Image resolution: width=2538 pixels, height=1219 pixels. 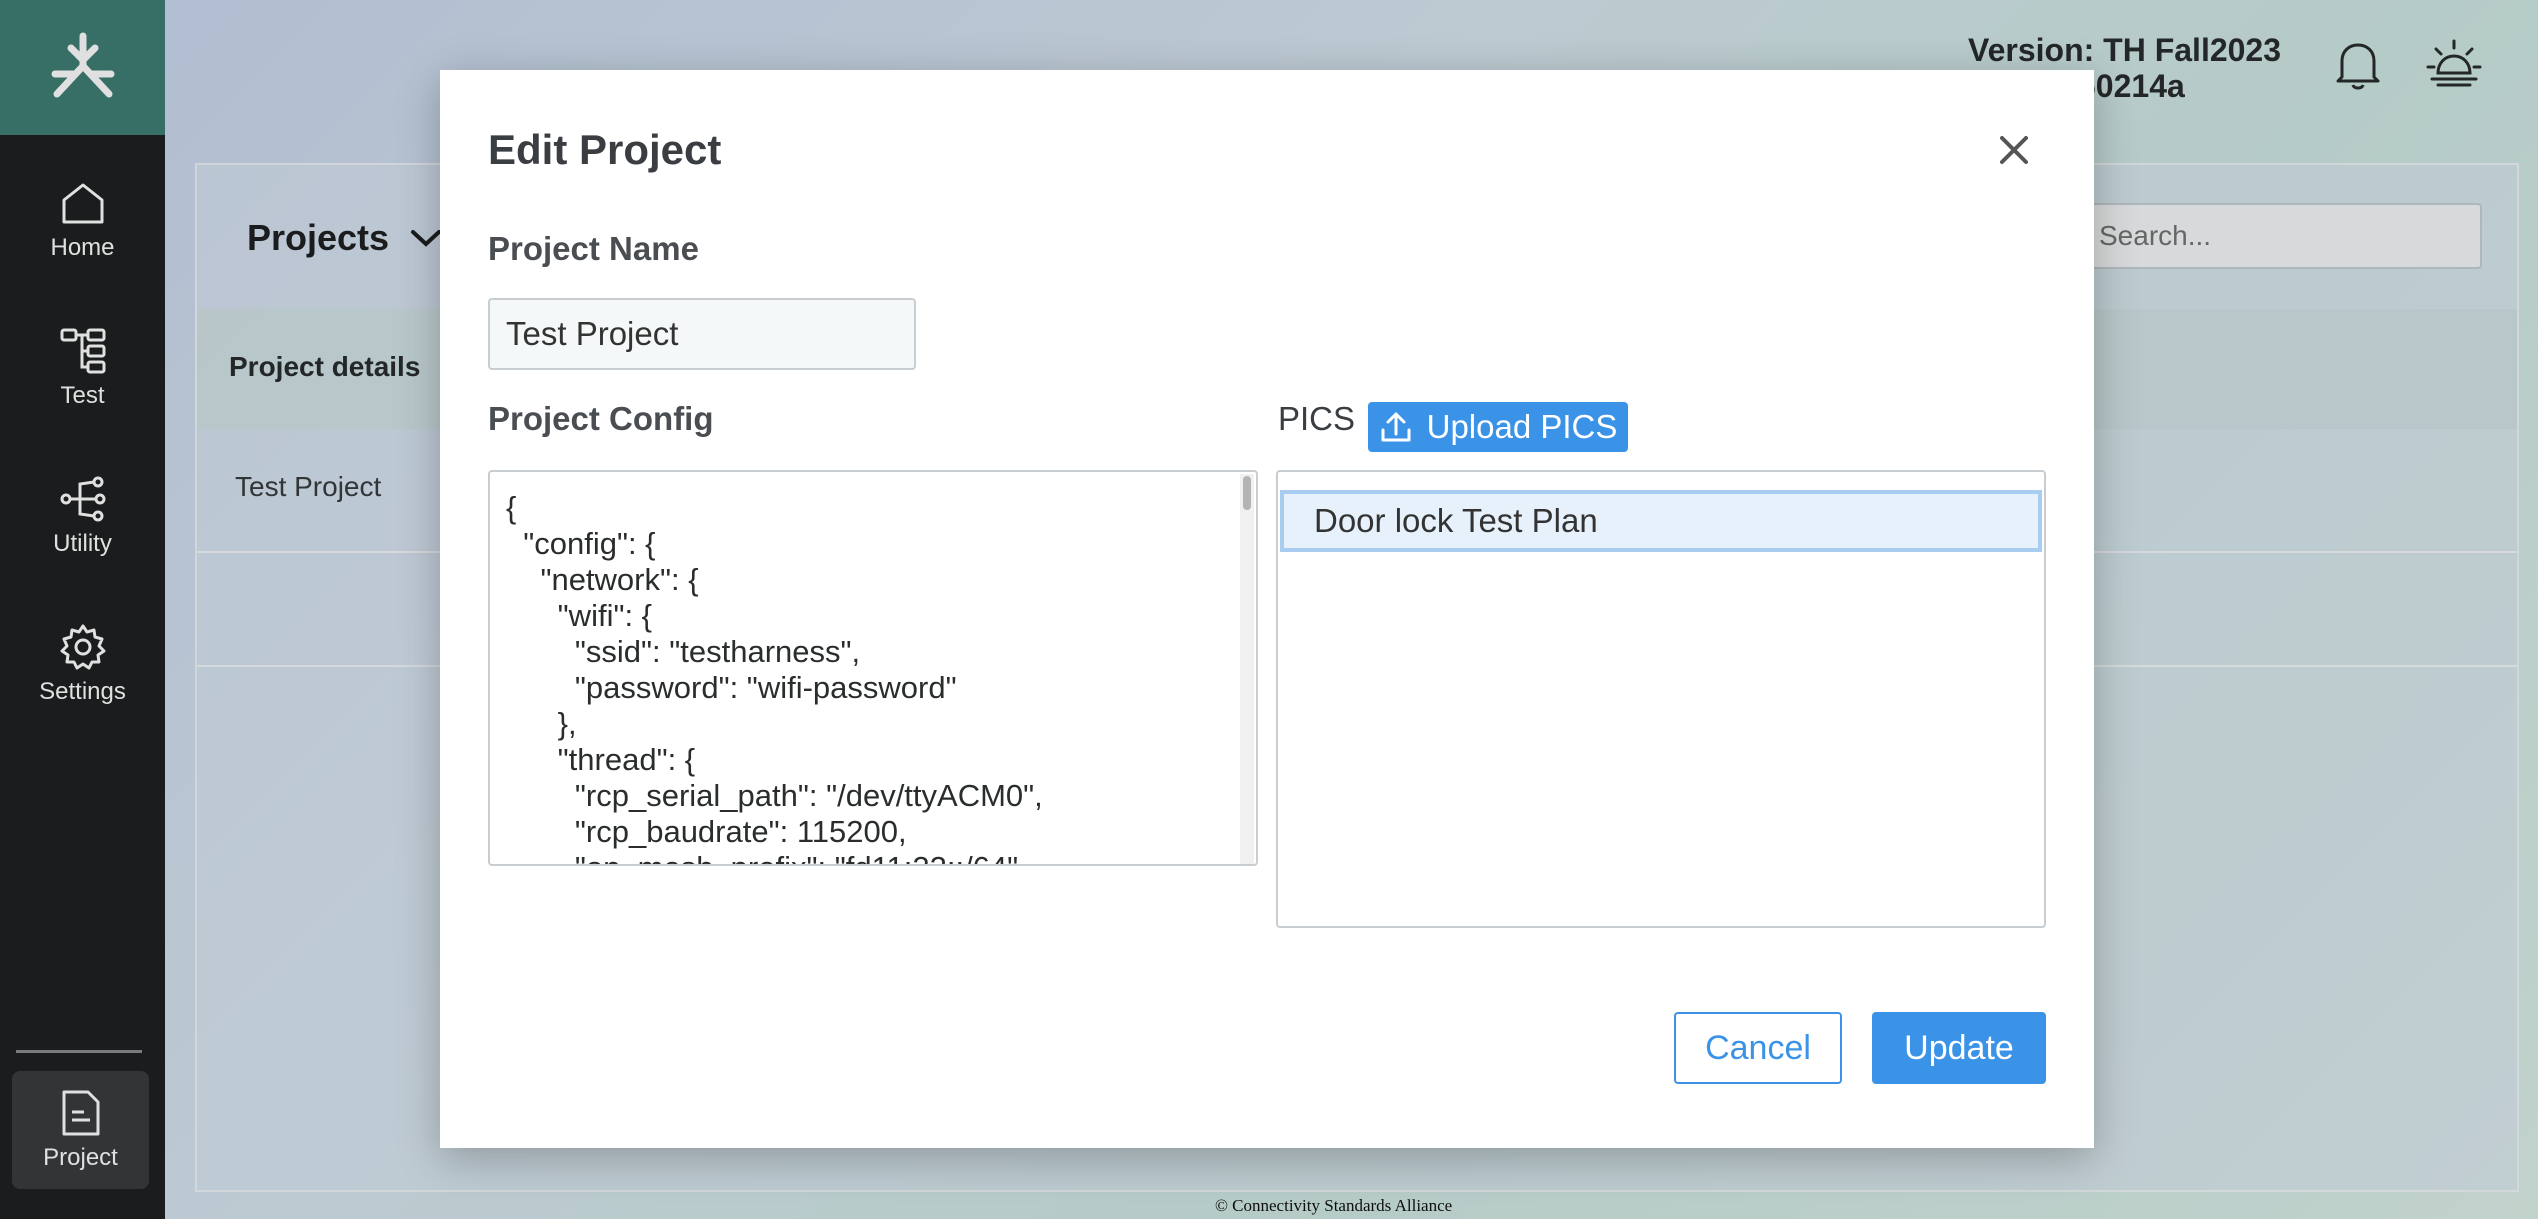 What do you see at coordinates (702, 334) in the screenshot?
I see `project-name-input` at bounding box center [702, 334].